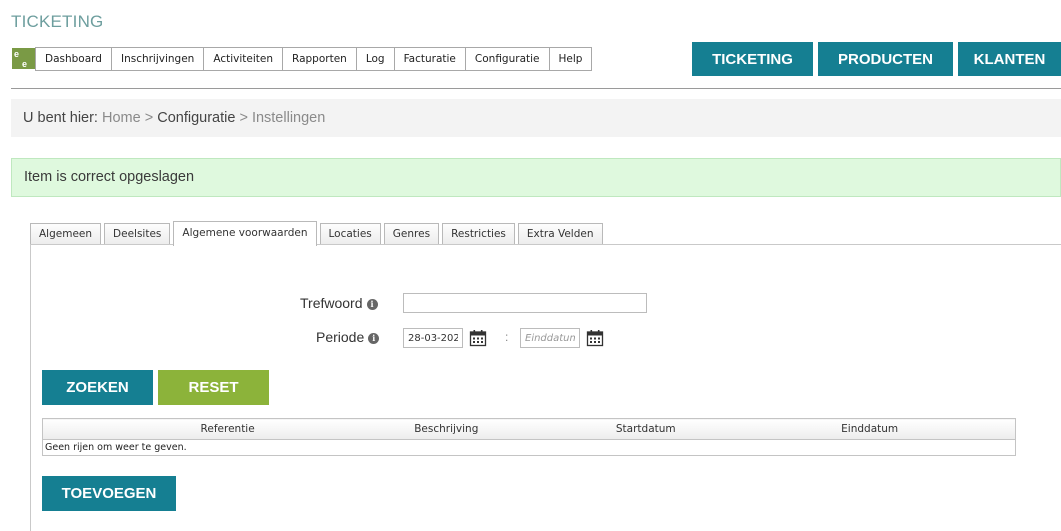 The height and width of the screenshot is (531, 1061). Describe the element at coordinates (23, 58) in the screenshot. I see `logo: e e` at that location.